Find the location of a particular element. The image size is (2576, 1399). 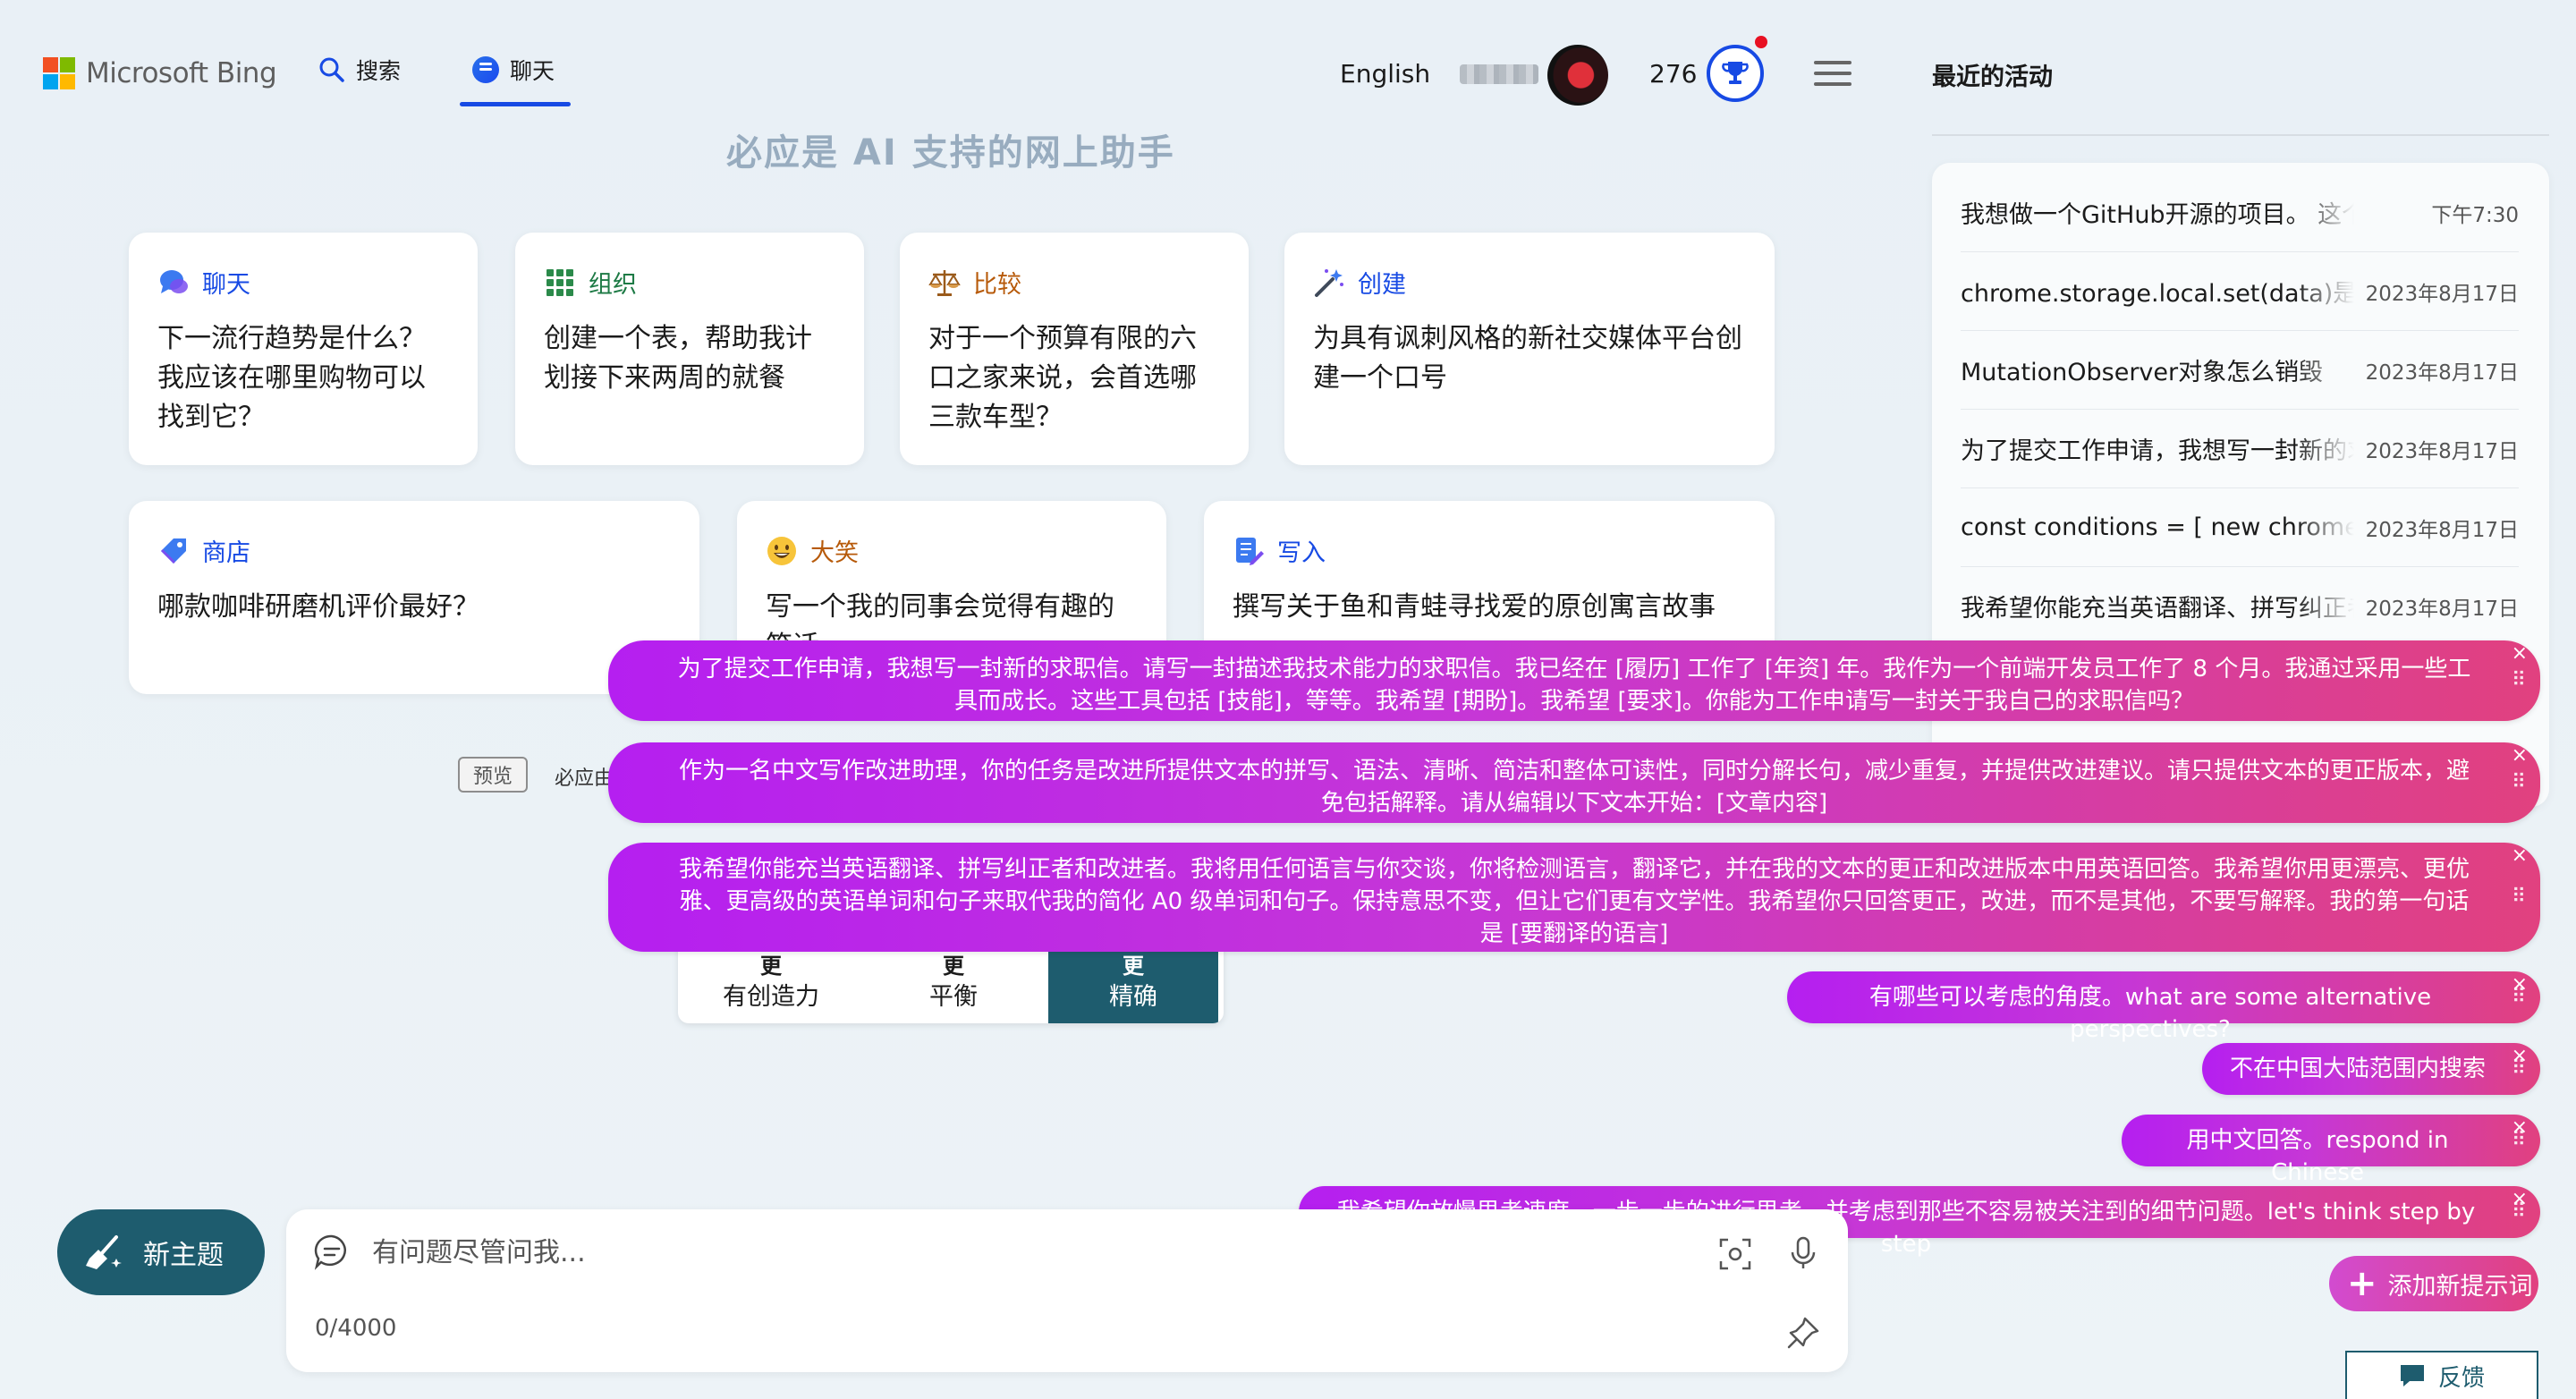

recent-activity-item: 我想做一个GitHub开源的项目。 这个名称 下午7:30 is located at coordinates (2240, 213).